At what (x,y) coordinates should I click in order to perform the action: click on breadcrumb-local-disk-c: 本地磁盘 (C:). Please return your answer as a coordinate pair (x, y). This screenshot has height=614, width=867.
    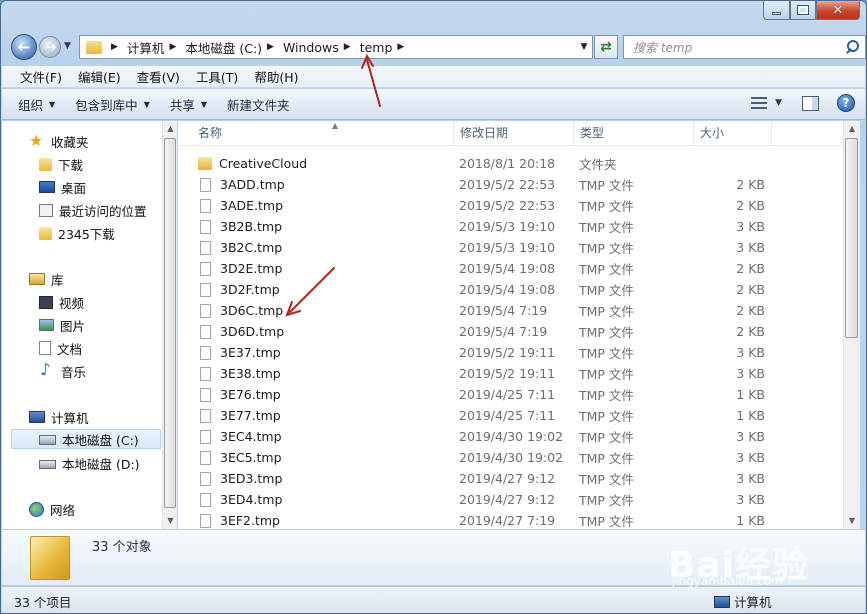
    Looking at the image, I should click on (223, 47).